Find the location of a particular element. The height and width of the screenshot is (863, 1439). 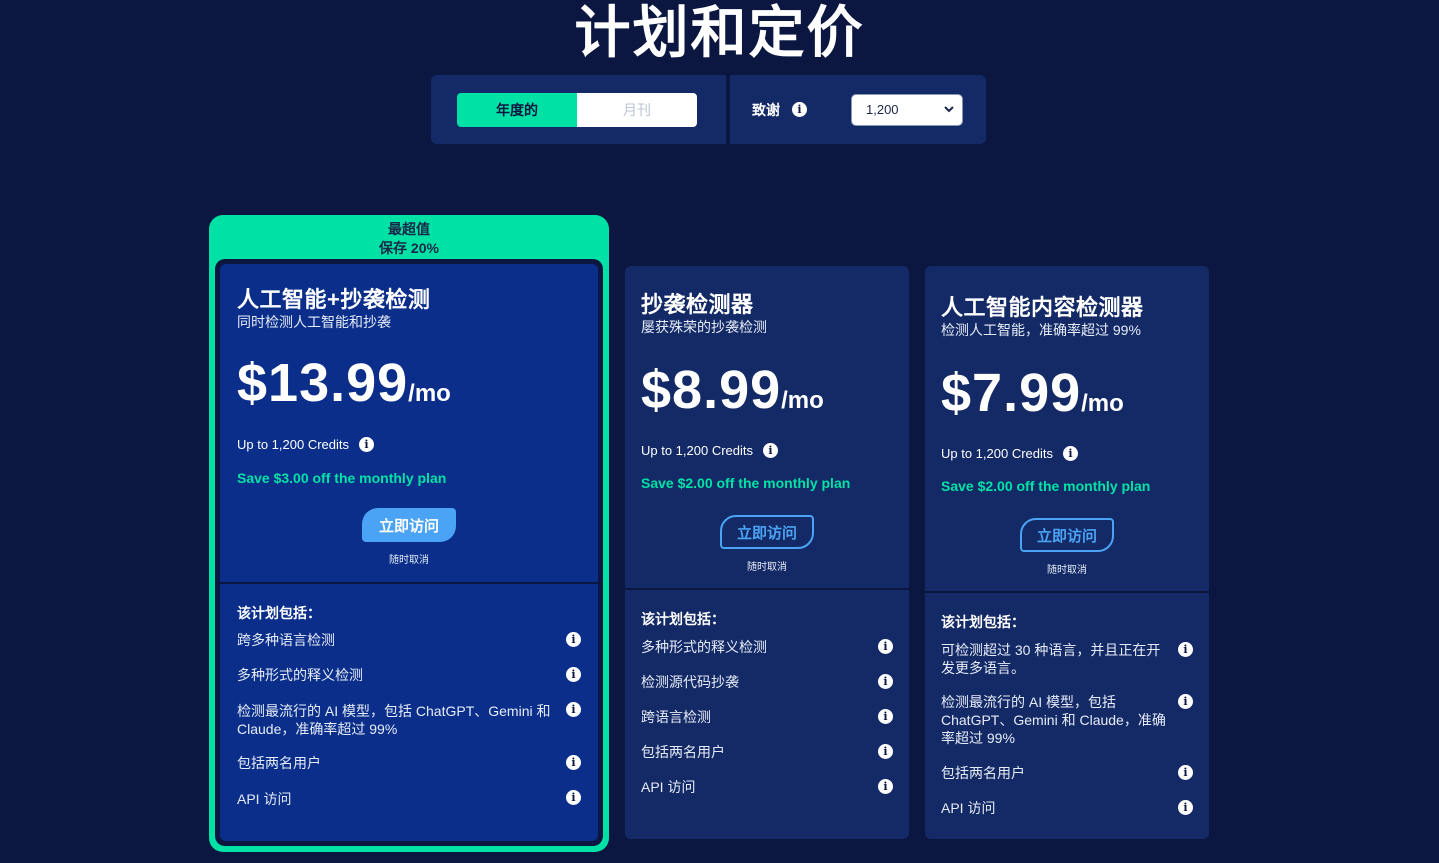

plan-price: $8.99/mo is located at coordinates (732, 390).